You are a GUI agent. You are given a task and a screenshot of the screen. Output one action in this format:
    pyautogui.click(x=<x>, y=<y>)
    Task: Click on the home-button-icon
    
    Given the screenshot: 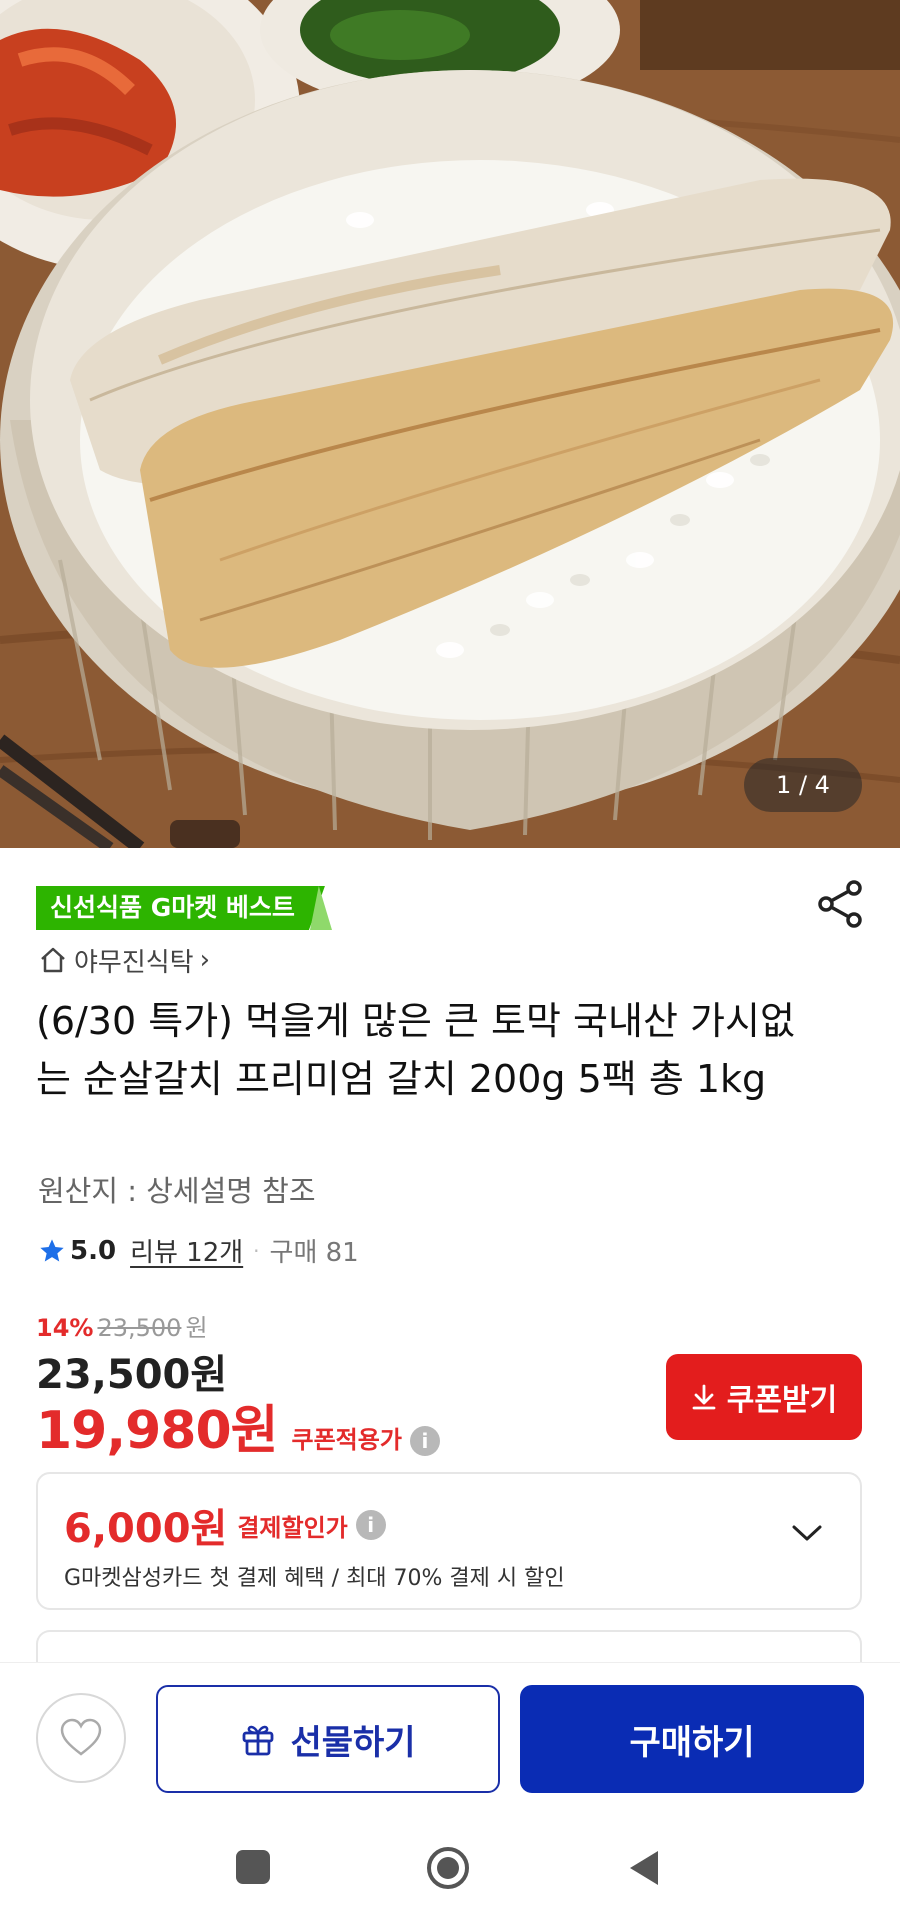 What is the action you would take?
    pyautogui.click(x=448, y=1868)
    